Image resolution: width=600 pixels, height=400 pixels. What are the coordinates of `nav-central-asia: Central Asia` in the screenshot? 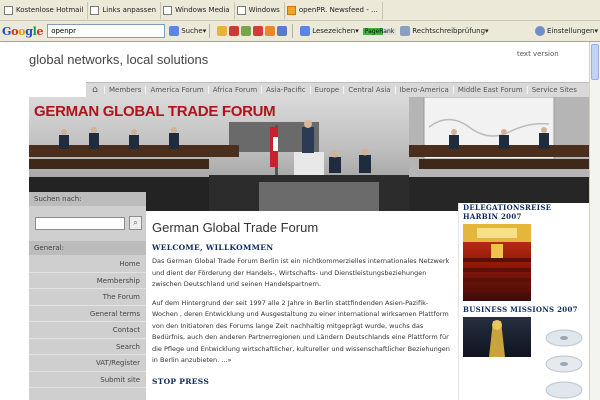 It's located at (368, 90).